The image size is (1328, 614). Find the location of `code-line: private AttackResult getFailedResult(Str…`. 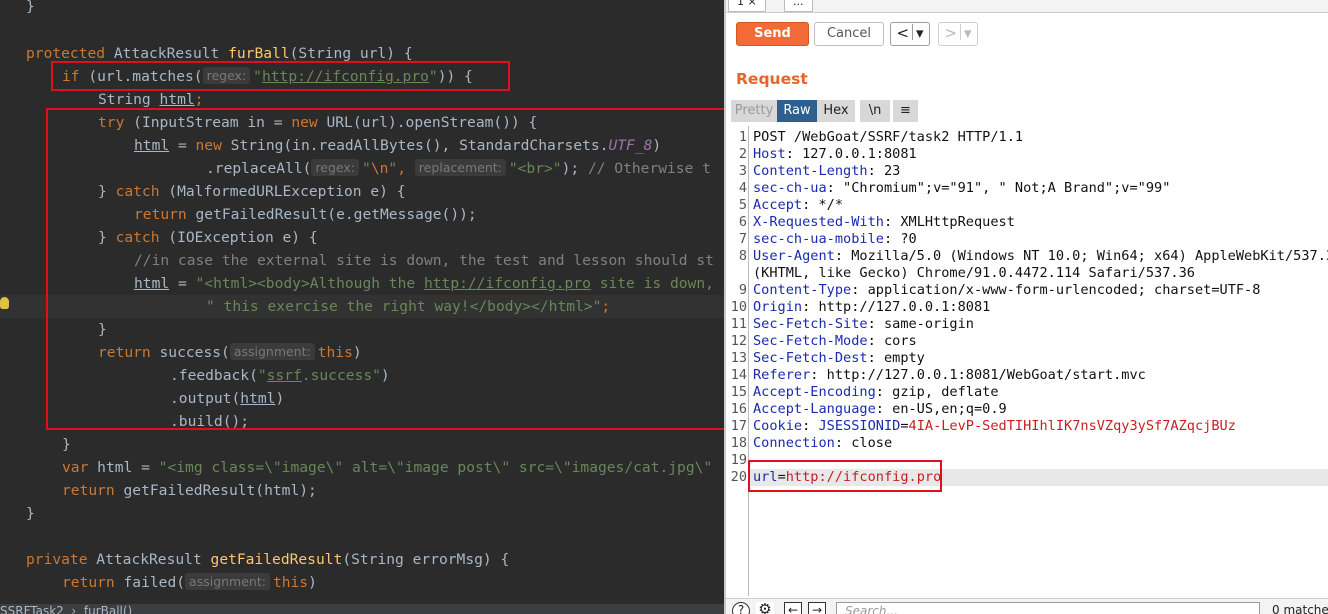

code-line: private AttackResult getFailedResult(Str… is located at coordinates (268, 559).